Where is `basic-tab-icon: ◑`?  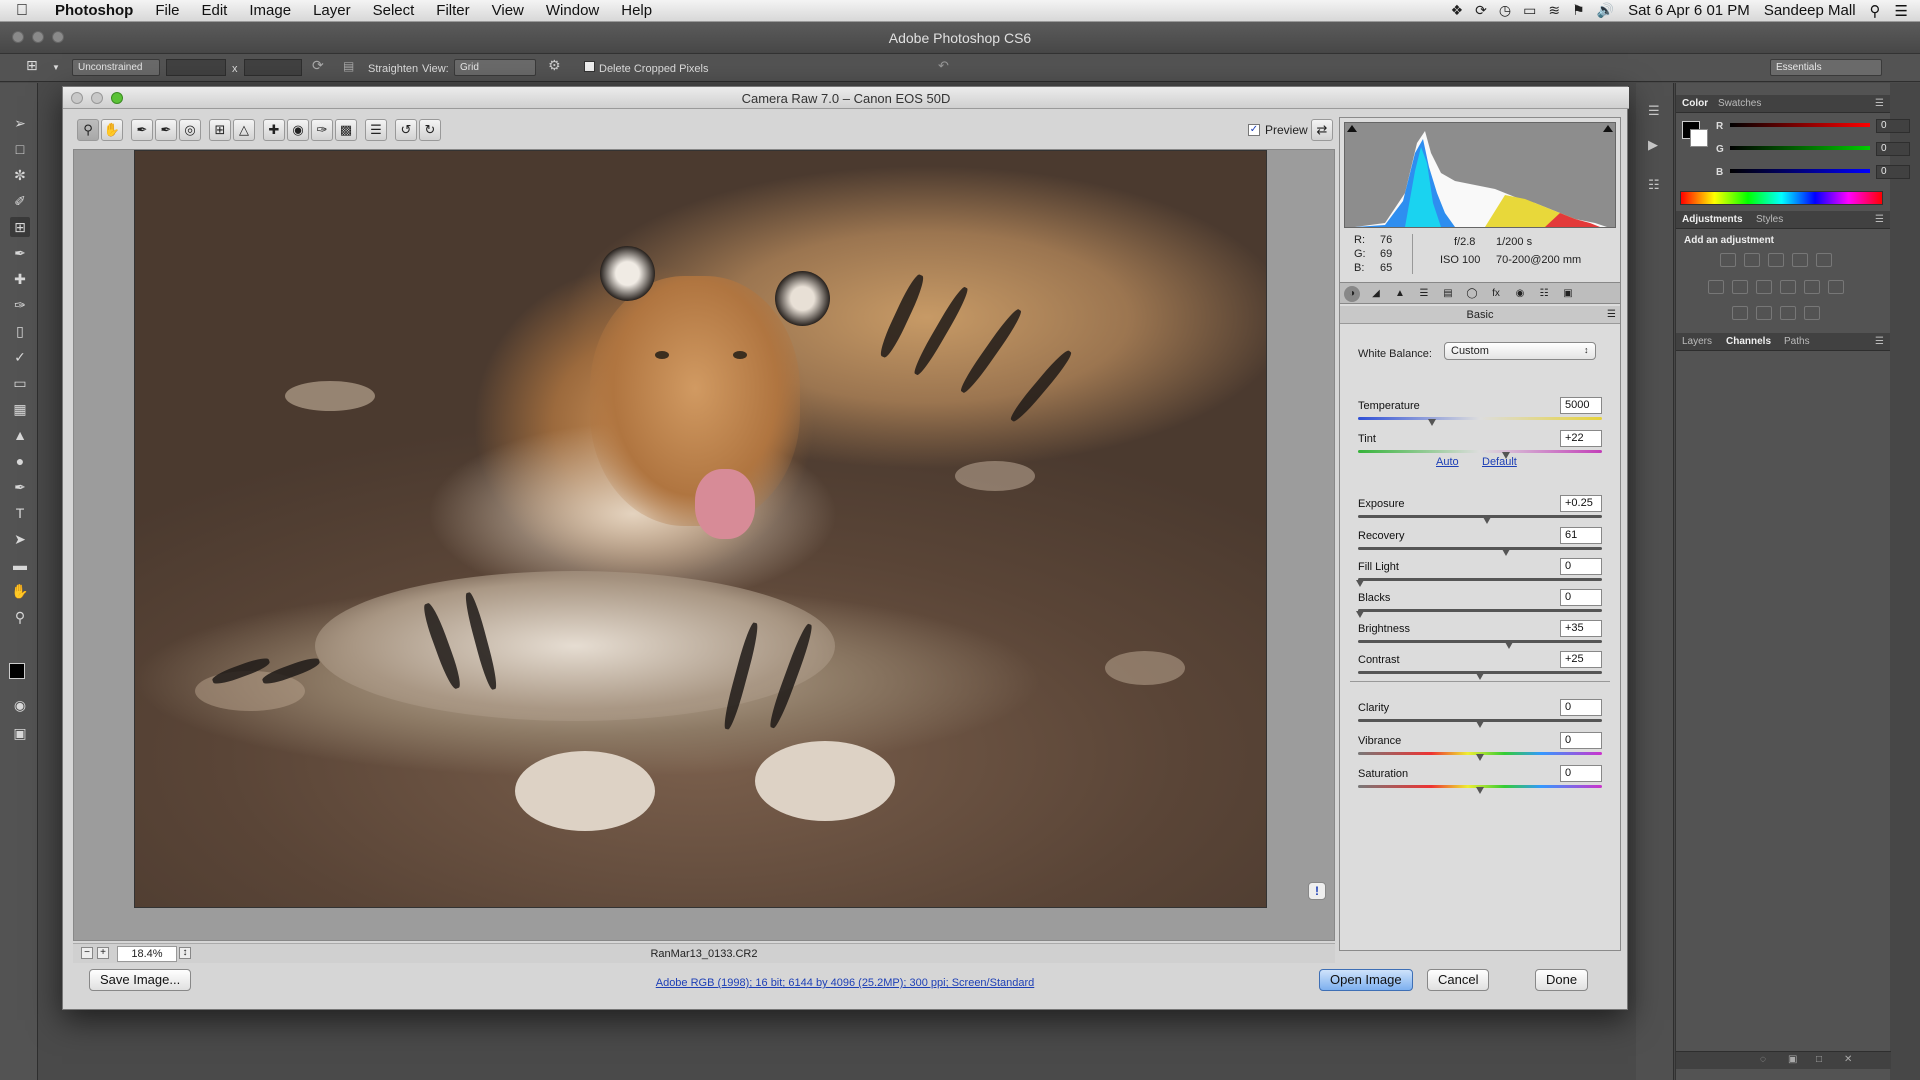 basic-tab-icon: ◑ is located at coordinates (1352, 294).